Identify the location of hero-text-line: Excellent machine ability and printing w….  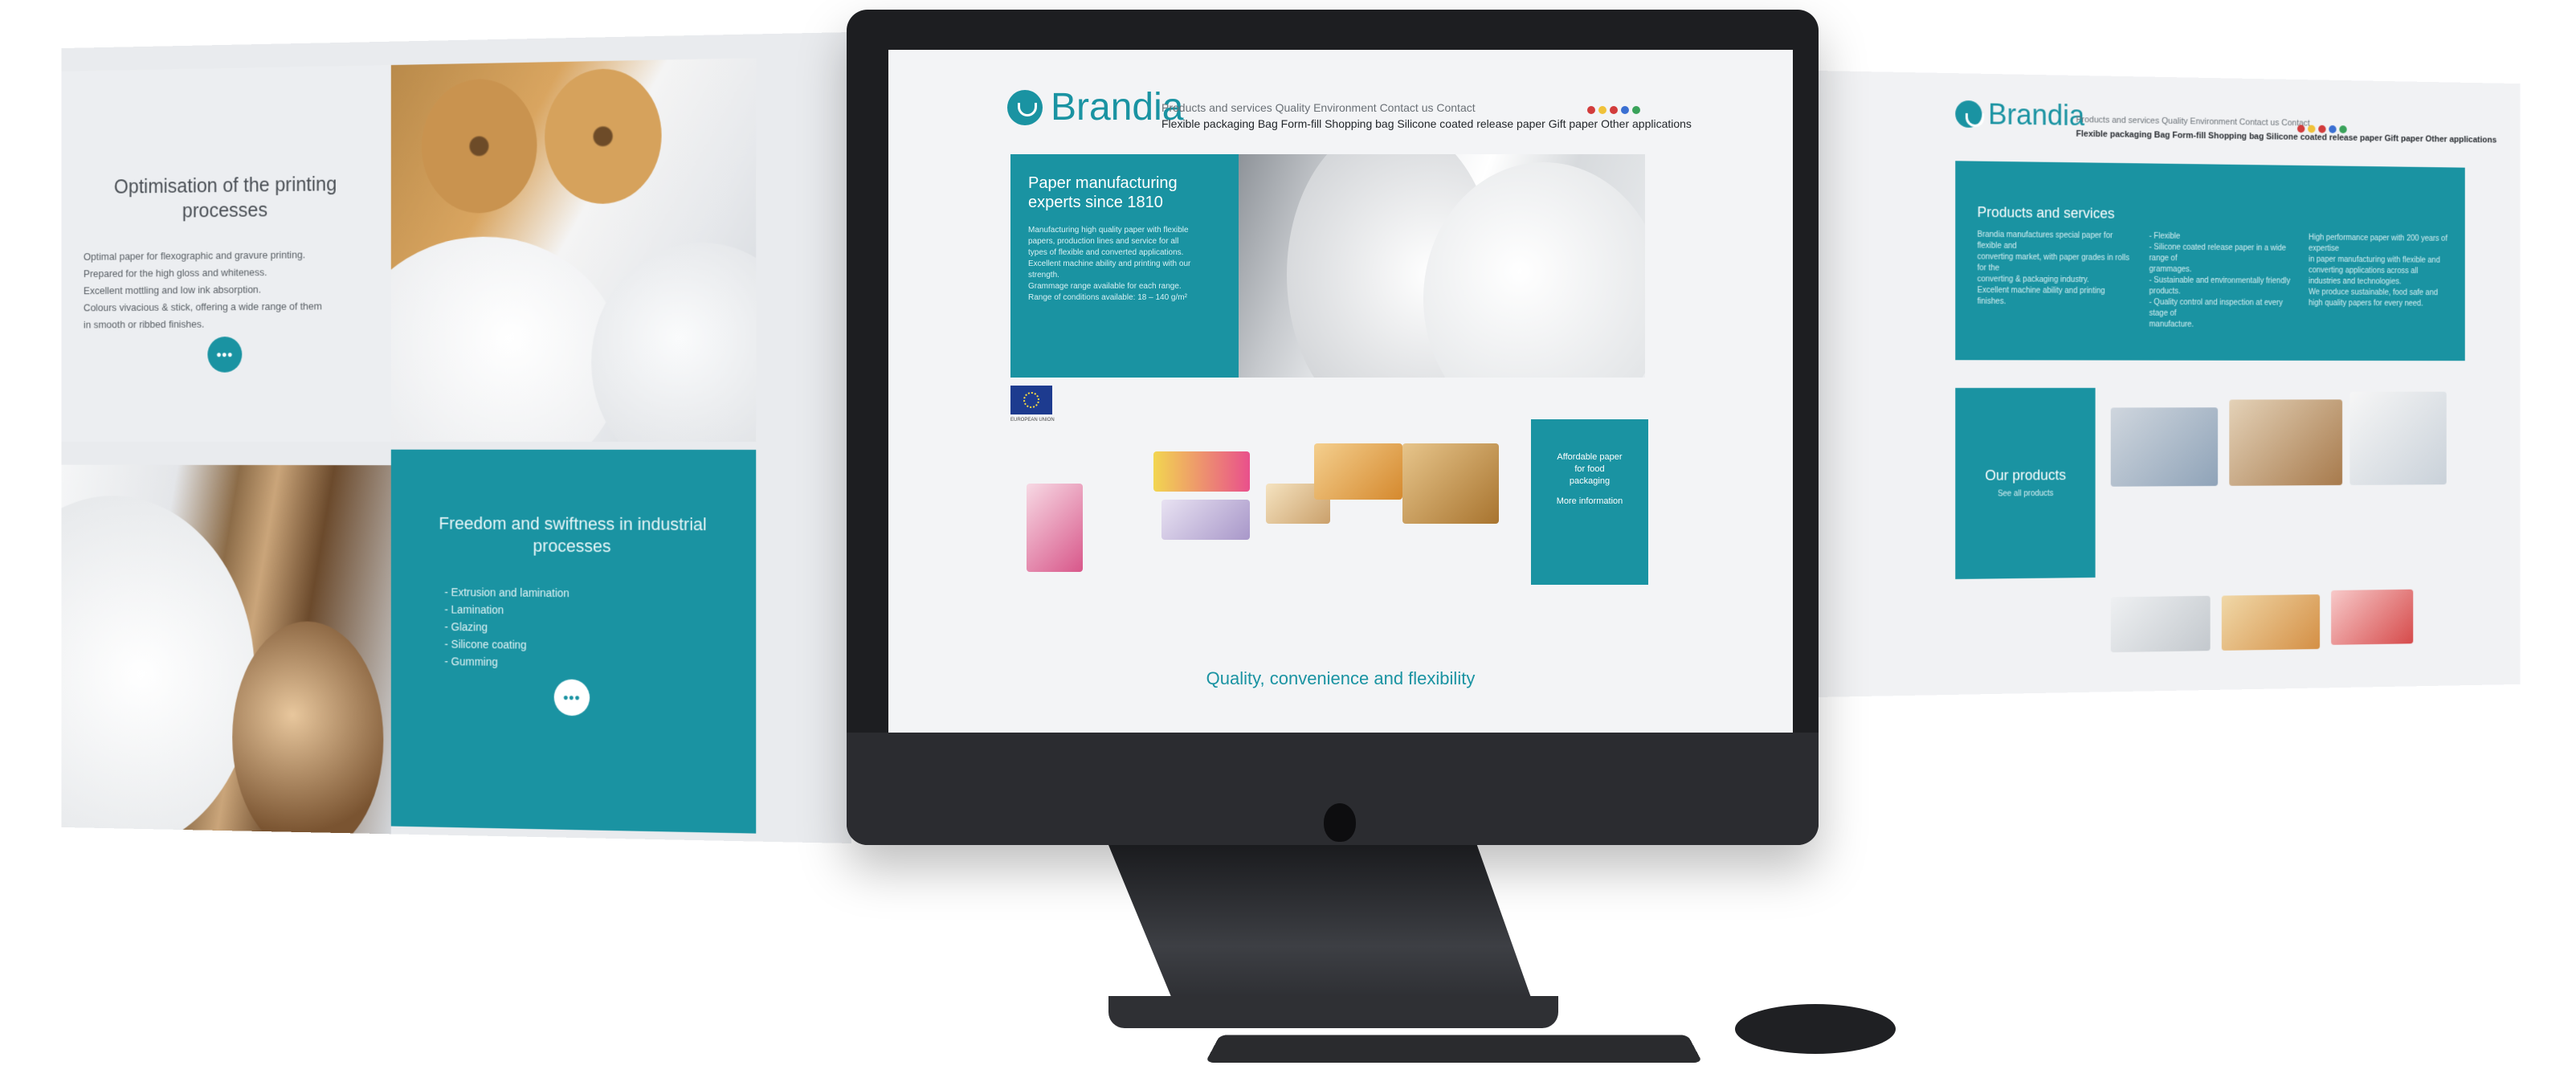
(1109, 263).